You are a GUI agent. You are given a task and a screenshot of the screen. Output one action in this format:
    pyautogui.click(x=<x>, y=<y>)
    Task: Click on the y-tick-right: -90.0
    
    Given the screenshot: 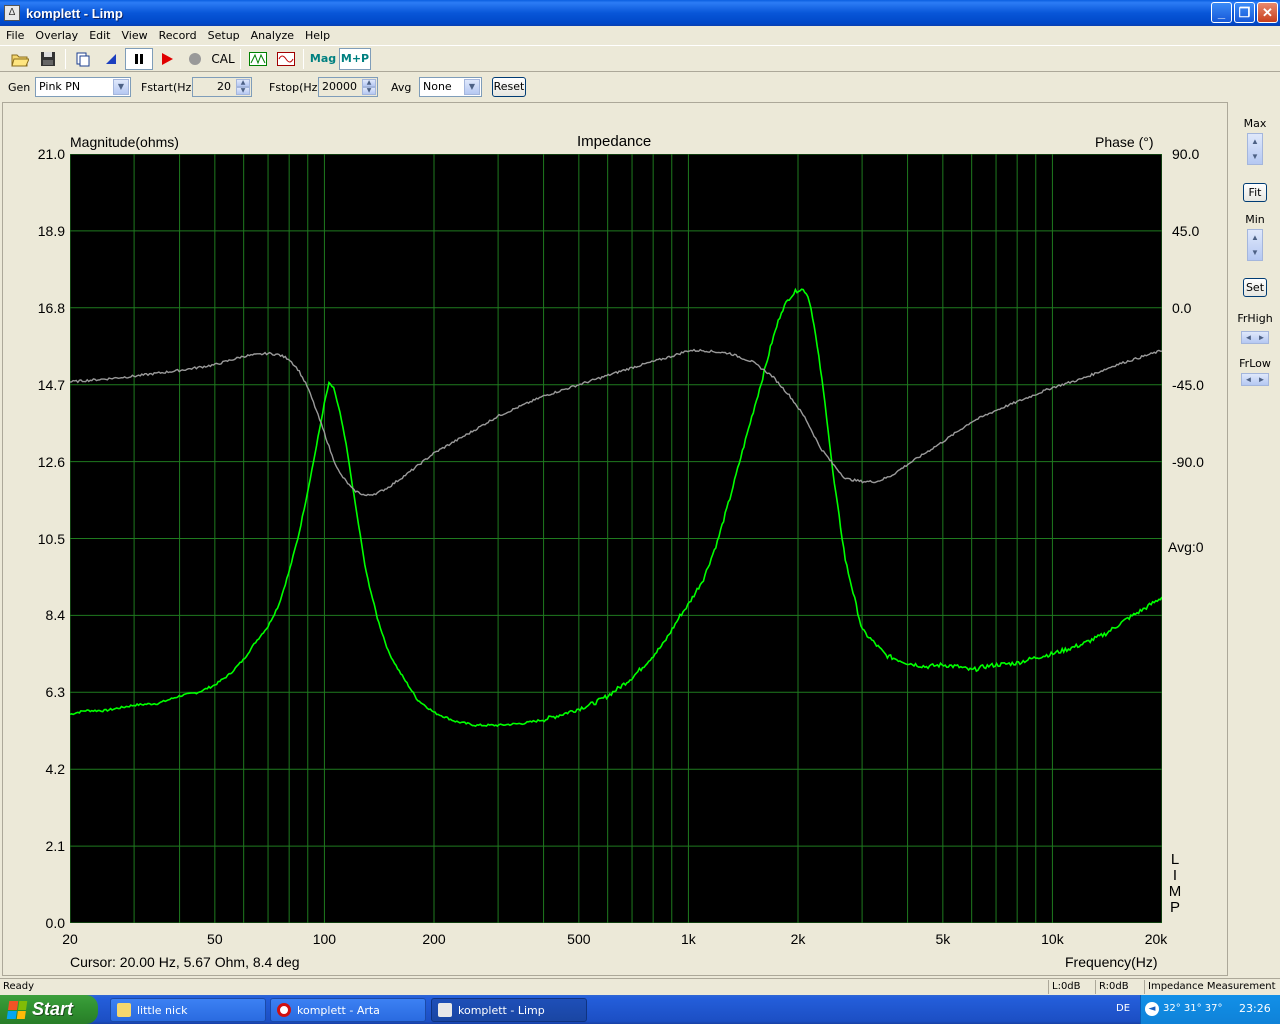 What is the action you would take?
    pyautogui.click(x=1188, y=461)
    